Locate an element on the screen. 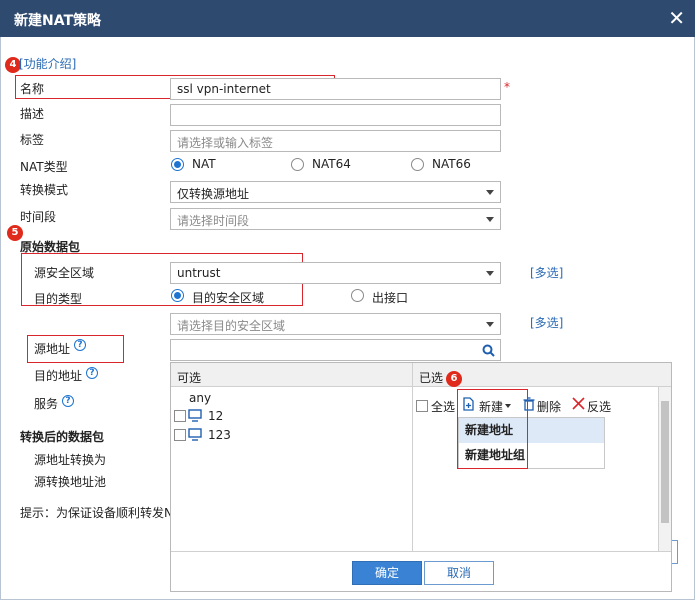  dst-type-label: 目的类型 is located at coordinates (58, 299).